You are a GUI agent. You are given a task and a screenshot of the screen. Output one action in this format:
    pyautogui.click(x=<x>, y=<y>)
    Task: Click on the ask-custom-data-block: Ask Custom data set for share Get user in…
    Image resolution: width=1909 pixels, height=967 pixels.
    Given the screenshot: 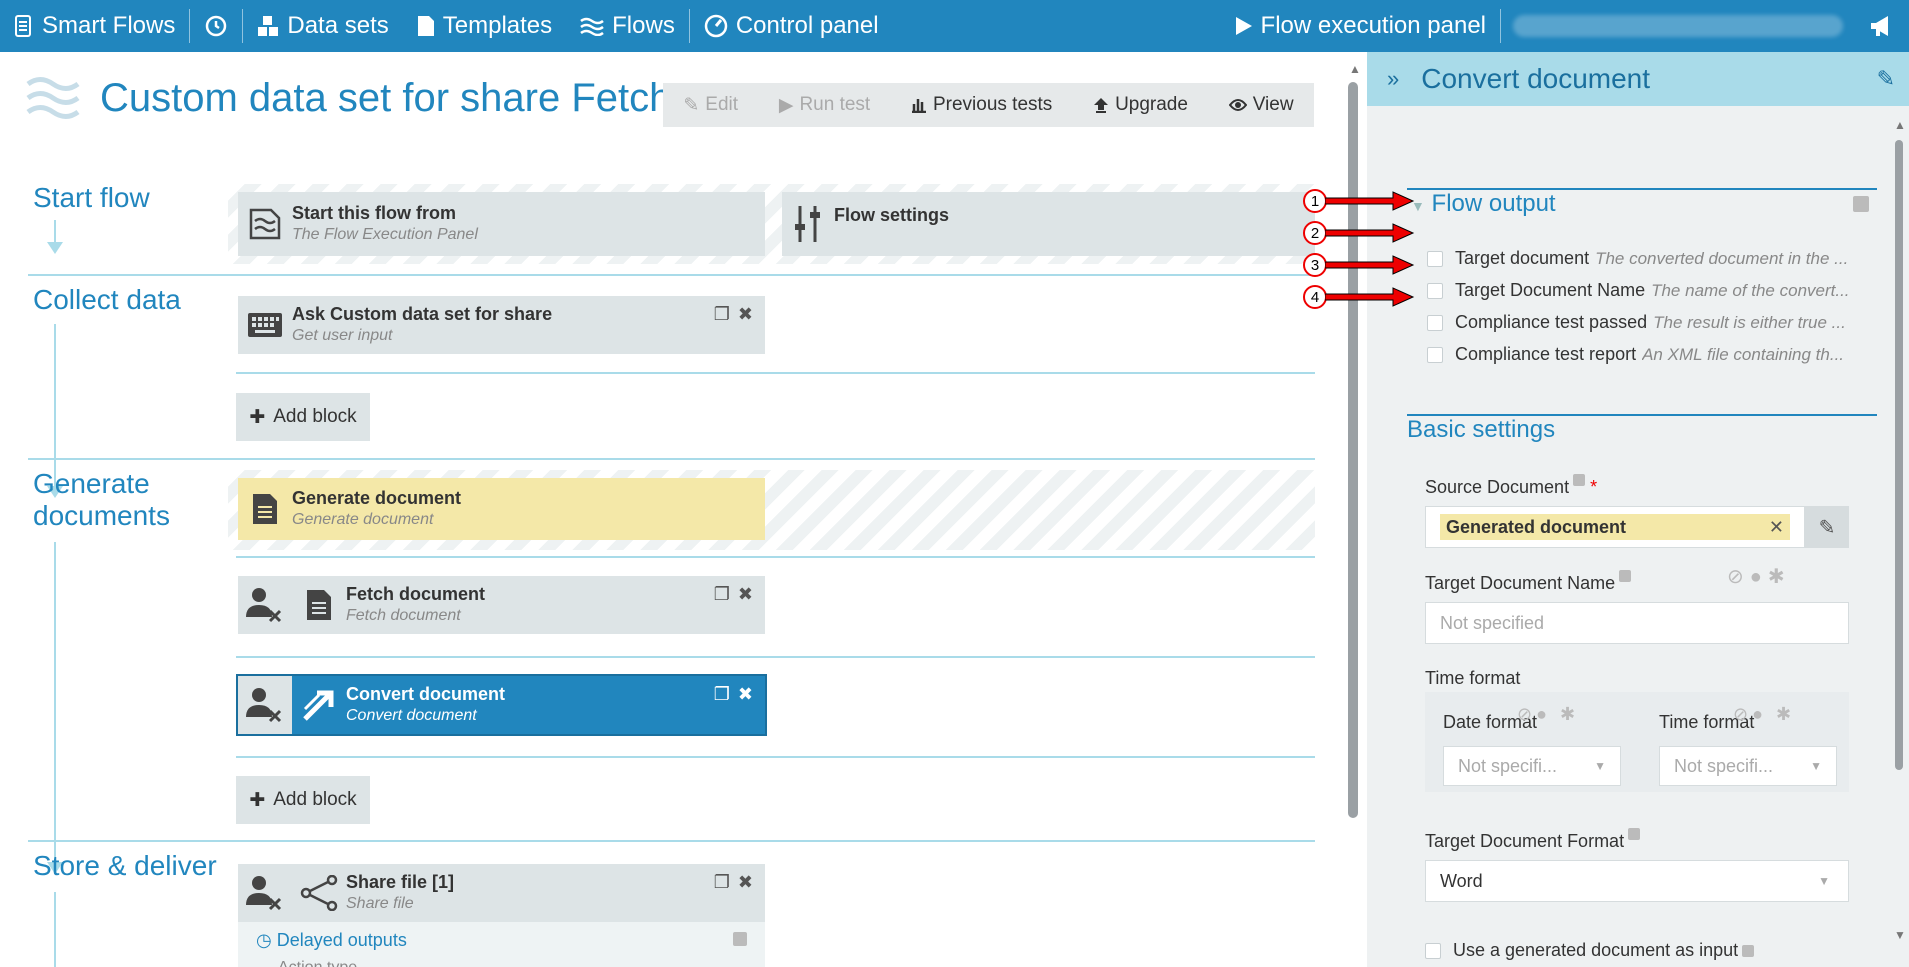 What is the action you would take?
    pyautogui.click(x=501, y=325)
    